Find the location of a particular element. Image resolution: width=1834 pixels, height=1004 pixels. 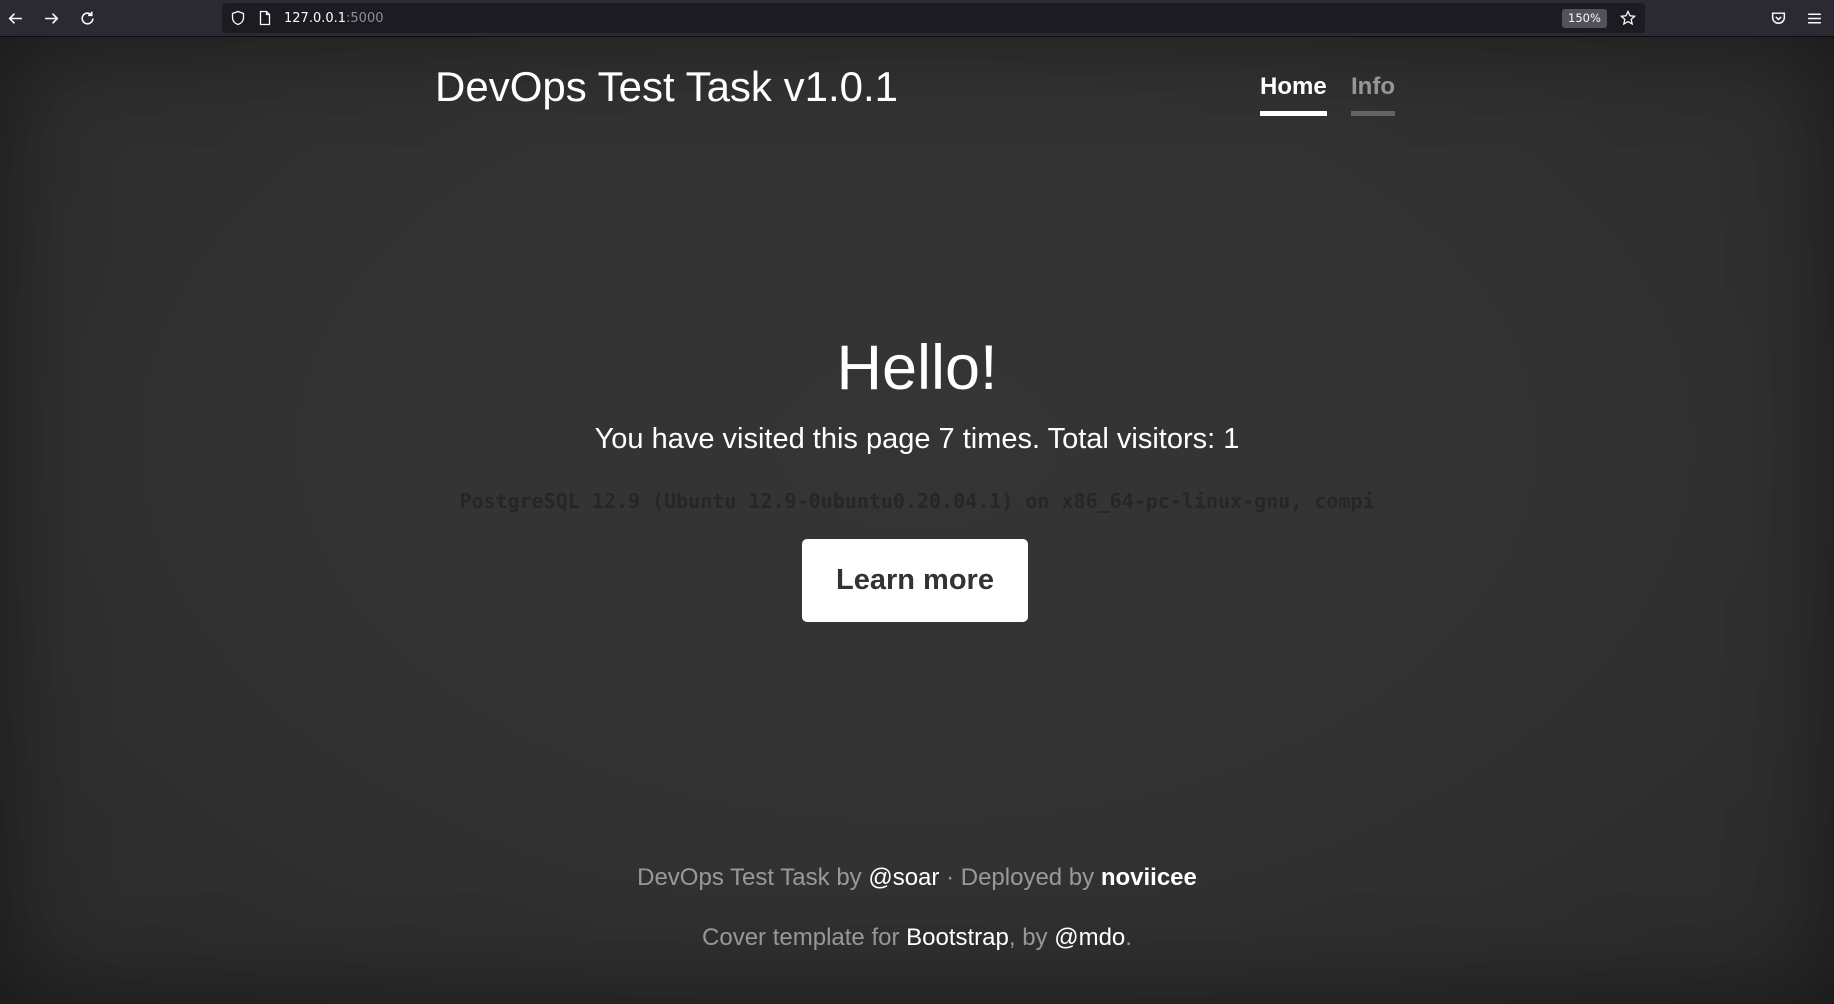

footer-template-credit: Cover template for Bootstrap, by @mdo. is located at coordinates (917, 938).